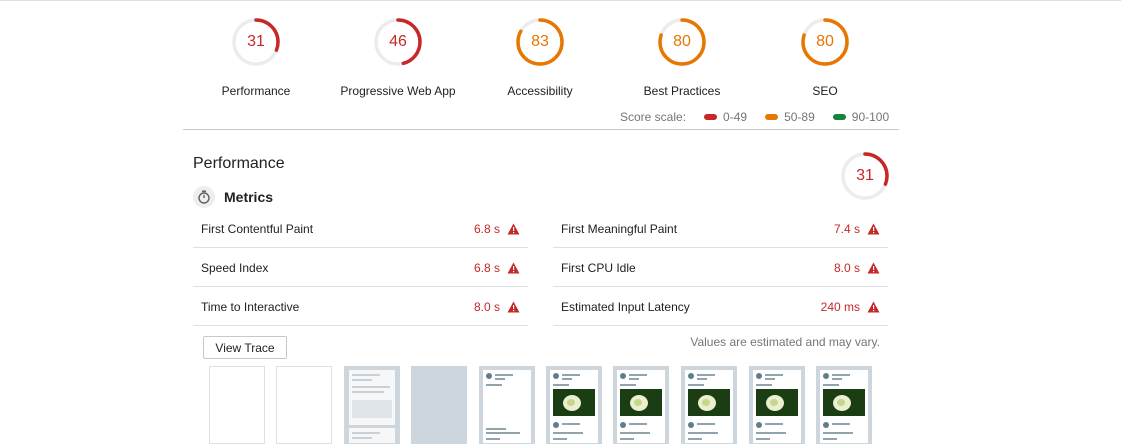 The image size is (1121, 444). I want to click on metric-value: 7.4 s, so click(846, 229).